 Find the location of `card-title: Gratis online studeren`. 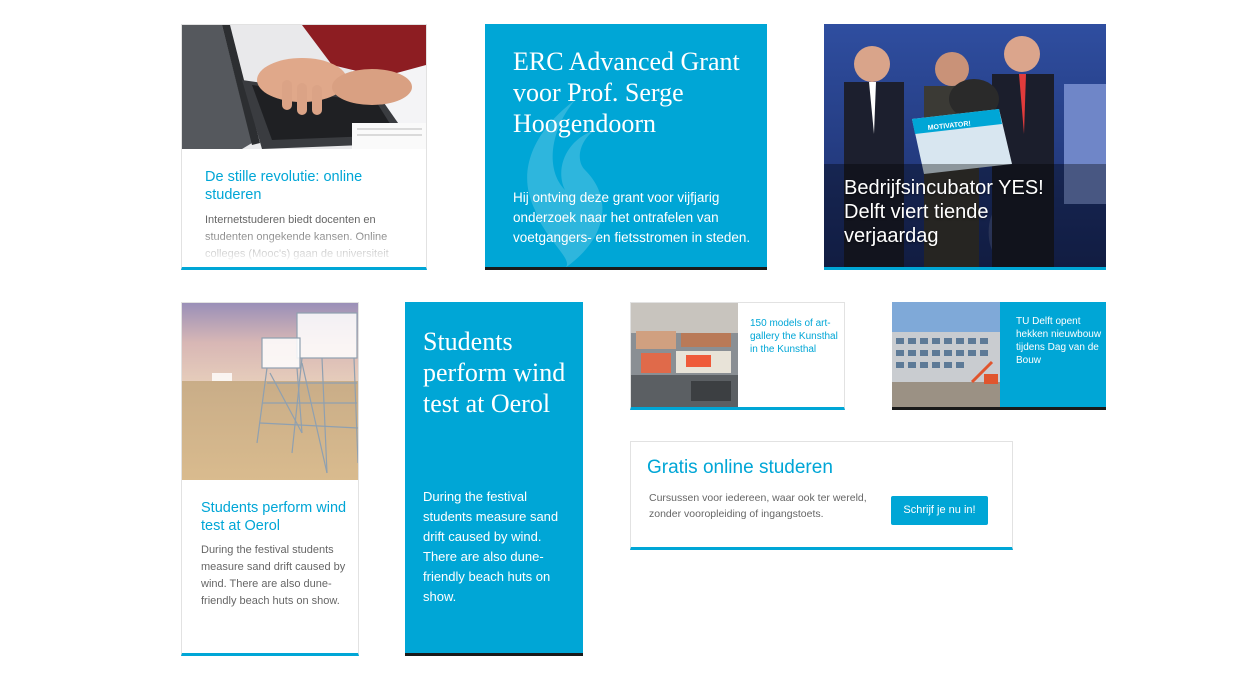

card-title: Gratis online studeren is located at coordinates (740, 467).